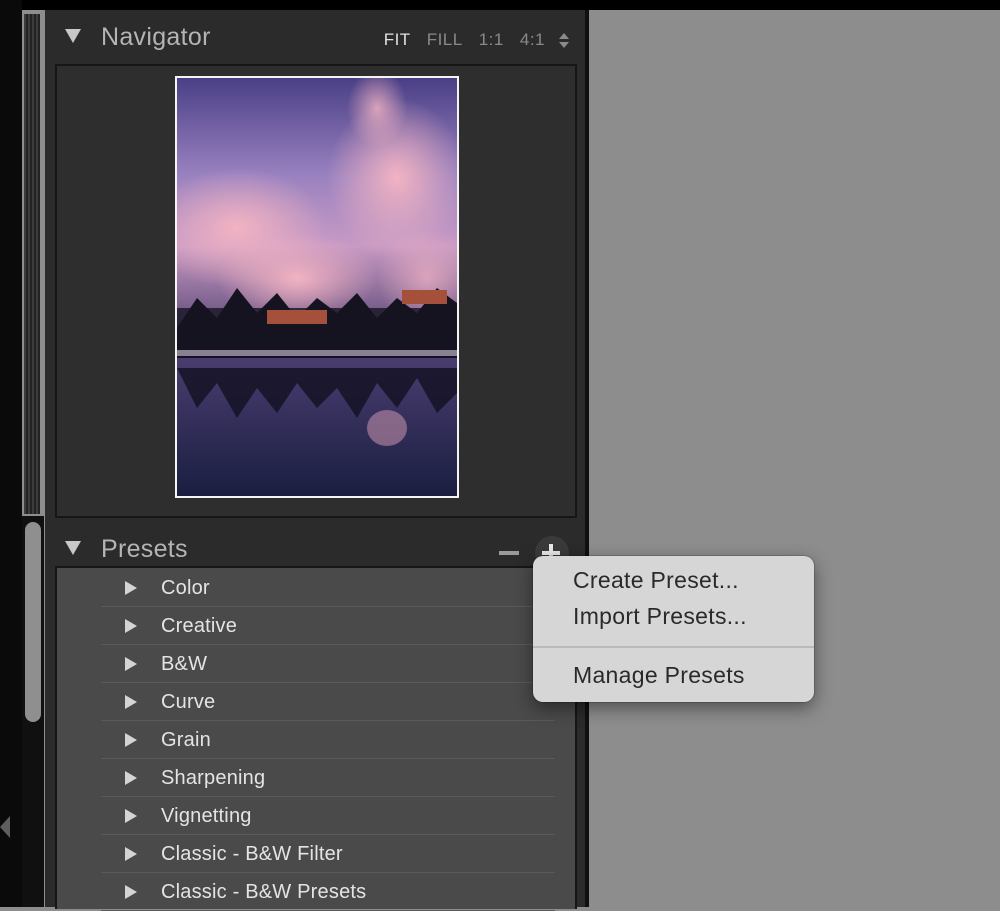 The width and height of the screenshot is (1000, 911). I want to click on navigator-photo, so click(317, 287).